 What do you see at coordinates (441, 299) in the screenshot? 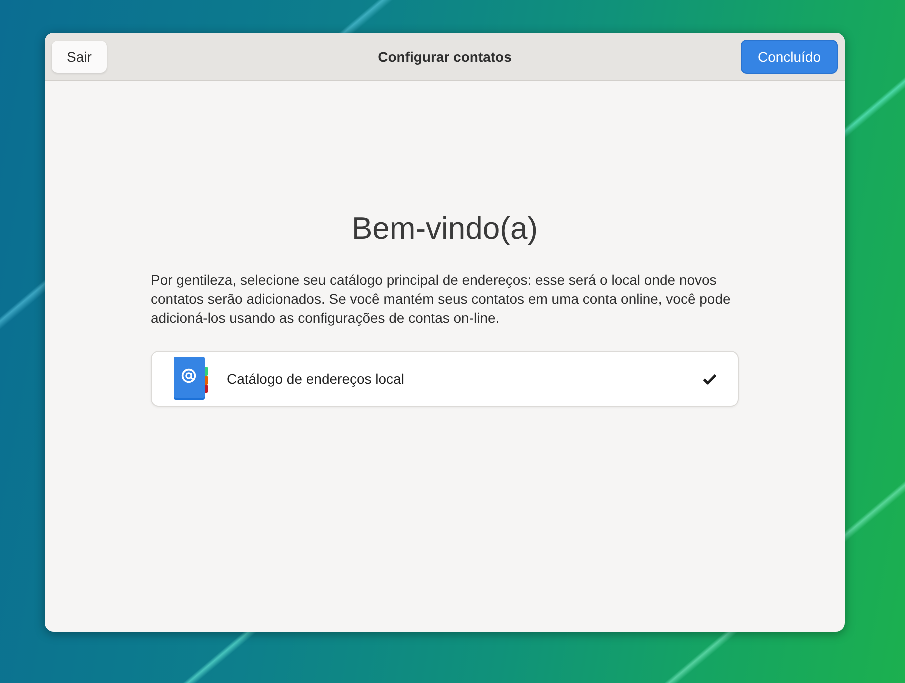
I see `description-text: Por gentileza, selecione seu catálogo principal de endereços: esse será o local onde novos contatos serão adicionados. Se você mantém seus contatos em uma conta online, você pode adicioná-los usando as configurações de contas on-line.` at bounding box center [441, 299].